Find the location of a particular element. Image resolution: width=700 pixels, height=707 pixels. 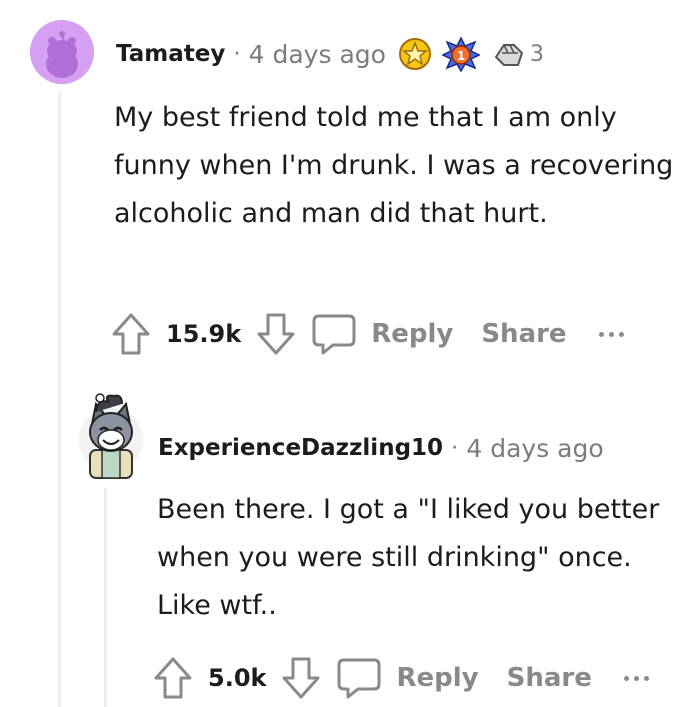

thread-line-top is located at coordinates (59, 399).